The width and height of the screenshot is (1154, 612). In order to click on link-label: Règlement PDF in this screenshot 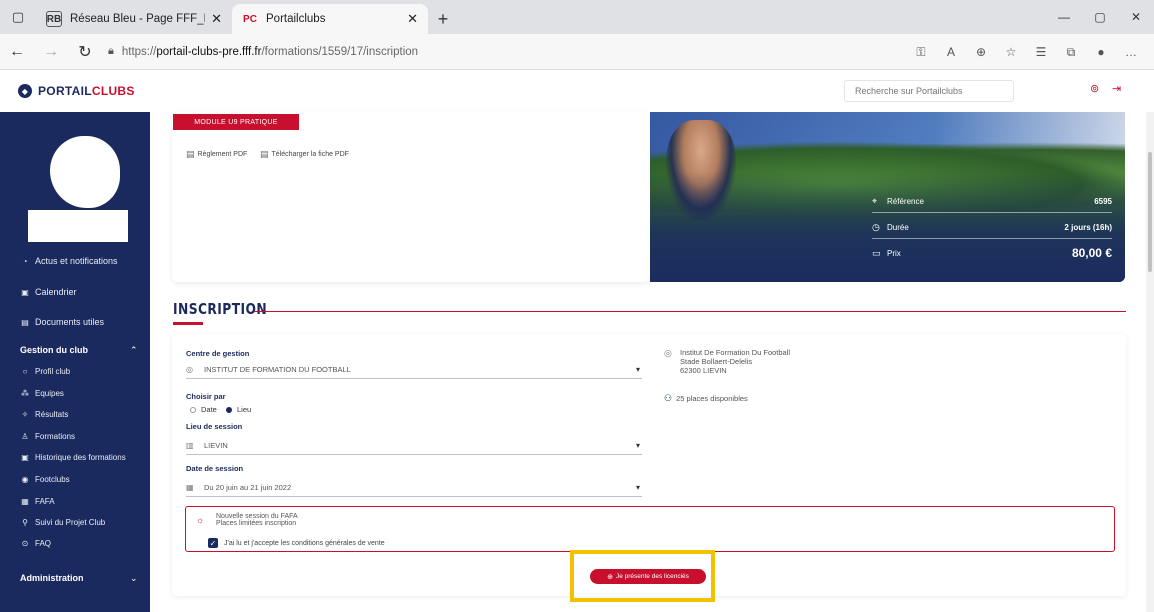, I will do `click(222, 154)`.